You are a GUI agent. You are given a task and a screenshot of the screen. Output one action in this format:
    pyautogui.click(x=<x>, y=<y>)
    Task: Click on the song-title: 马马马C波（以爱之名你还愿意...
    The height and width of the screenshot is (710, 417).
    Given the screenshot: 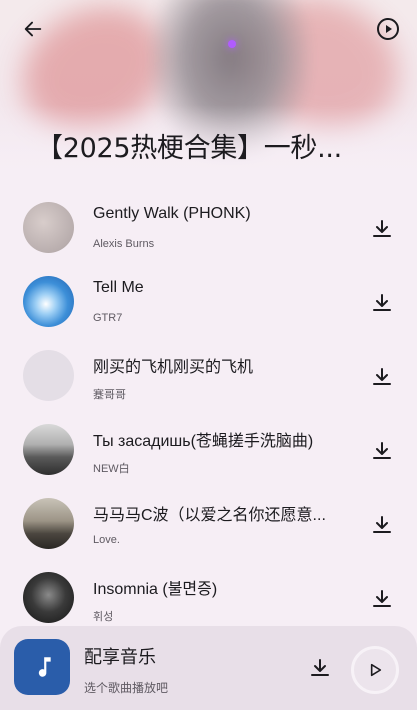 What is the action you would take?
    pyautogui.click(x=209, y=515)
    